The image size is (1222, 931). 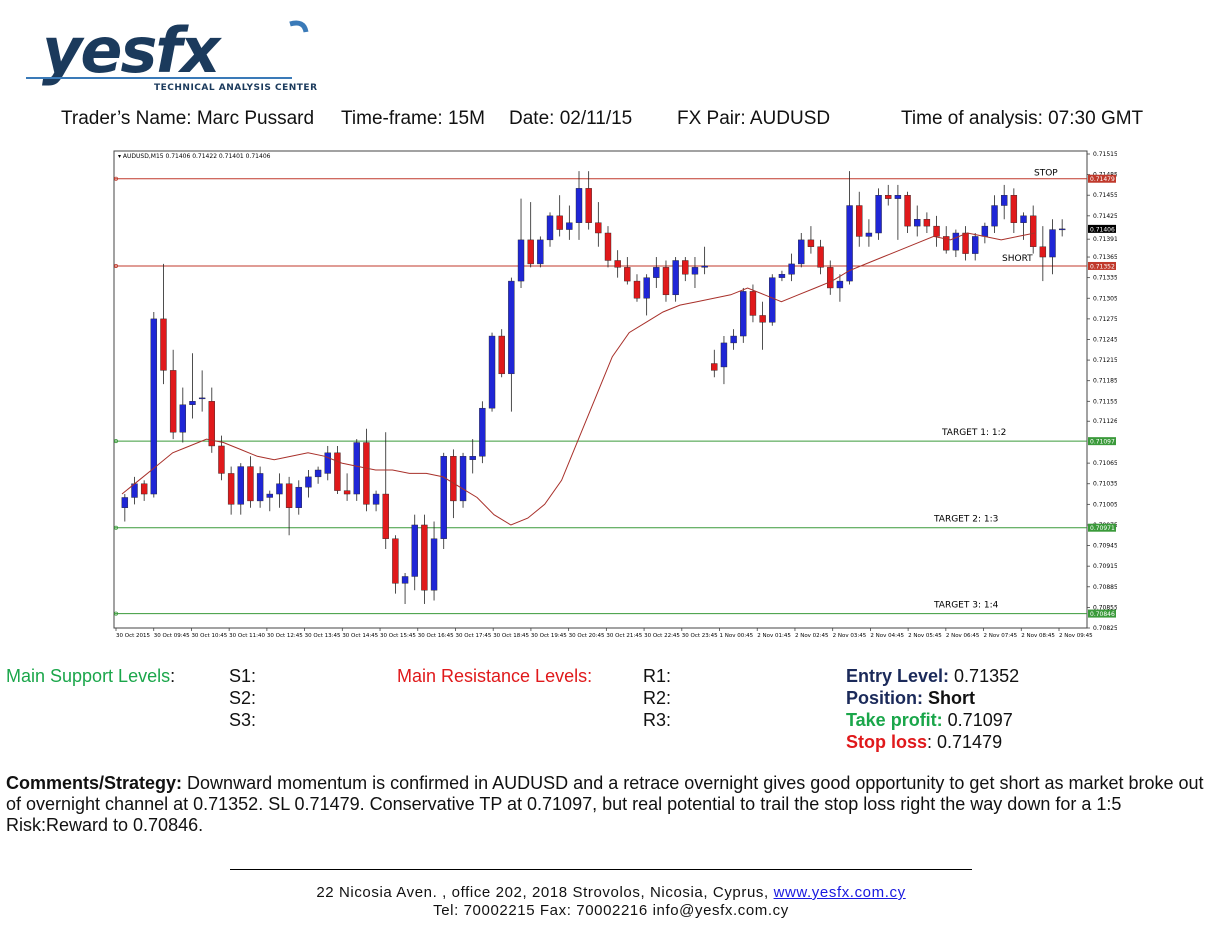 What do you see at coordinates (949, 698) in the screenshot?
I see `position-value: Short` at bounding box center [949, 698].